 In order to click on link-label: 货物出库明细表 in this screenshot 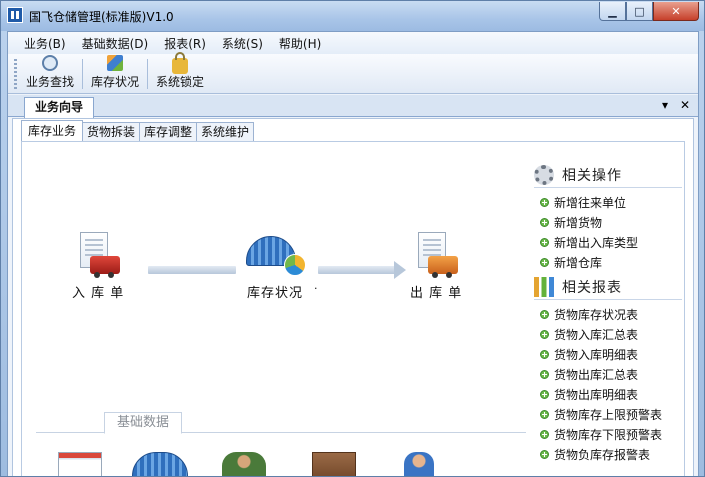, I will do `click(596, 394)`.